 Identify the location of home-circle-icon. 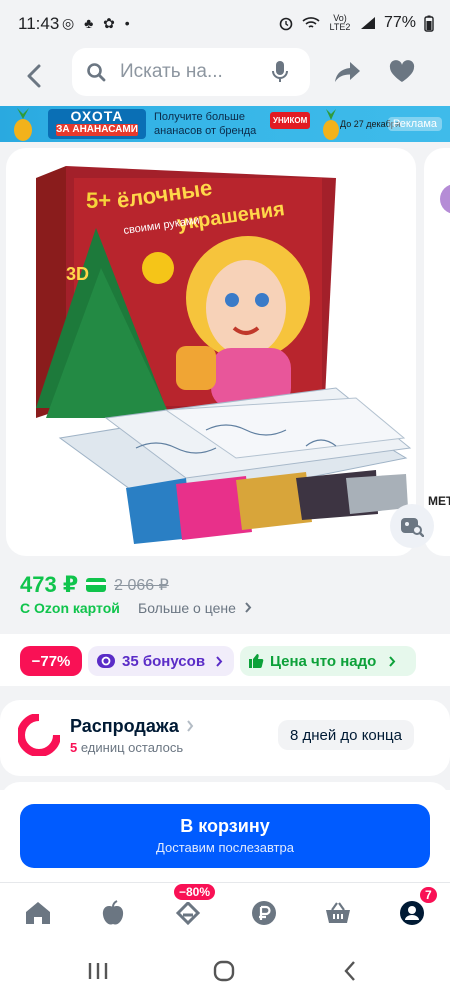
(224, 971).